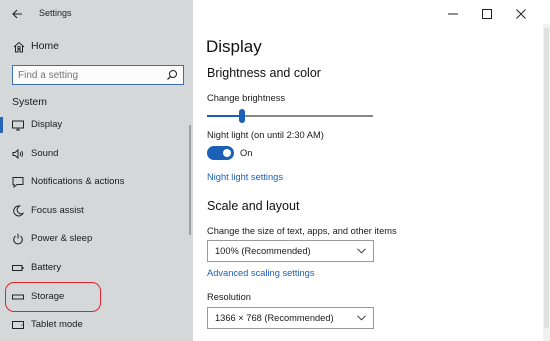 This screenshot has width=550, height=341. Describe the element at coordinates (48, 296) in the screenshot. I see `sidebar-item-label: Storage` at that location.